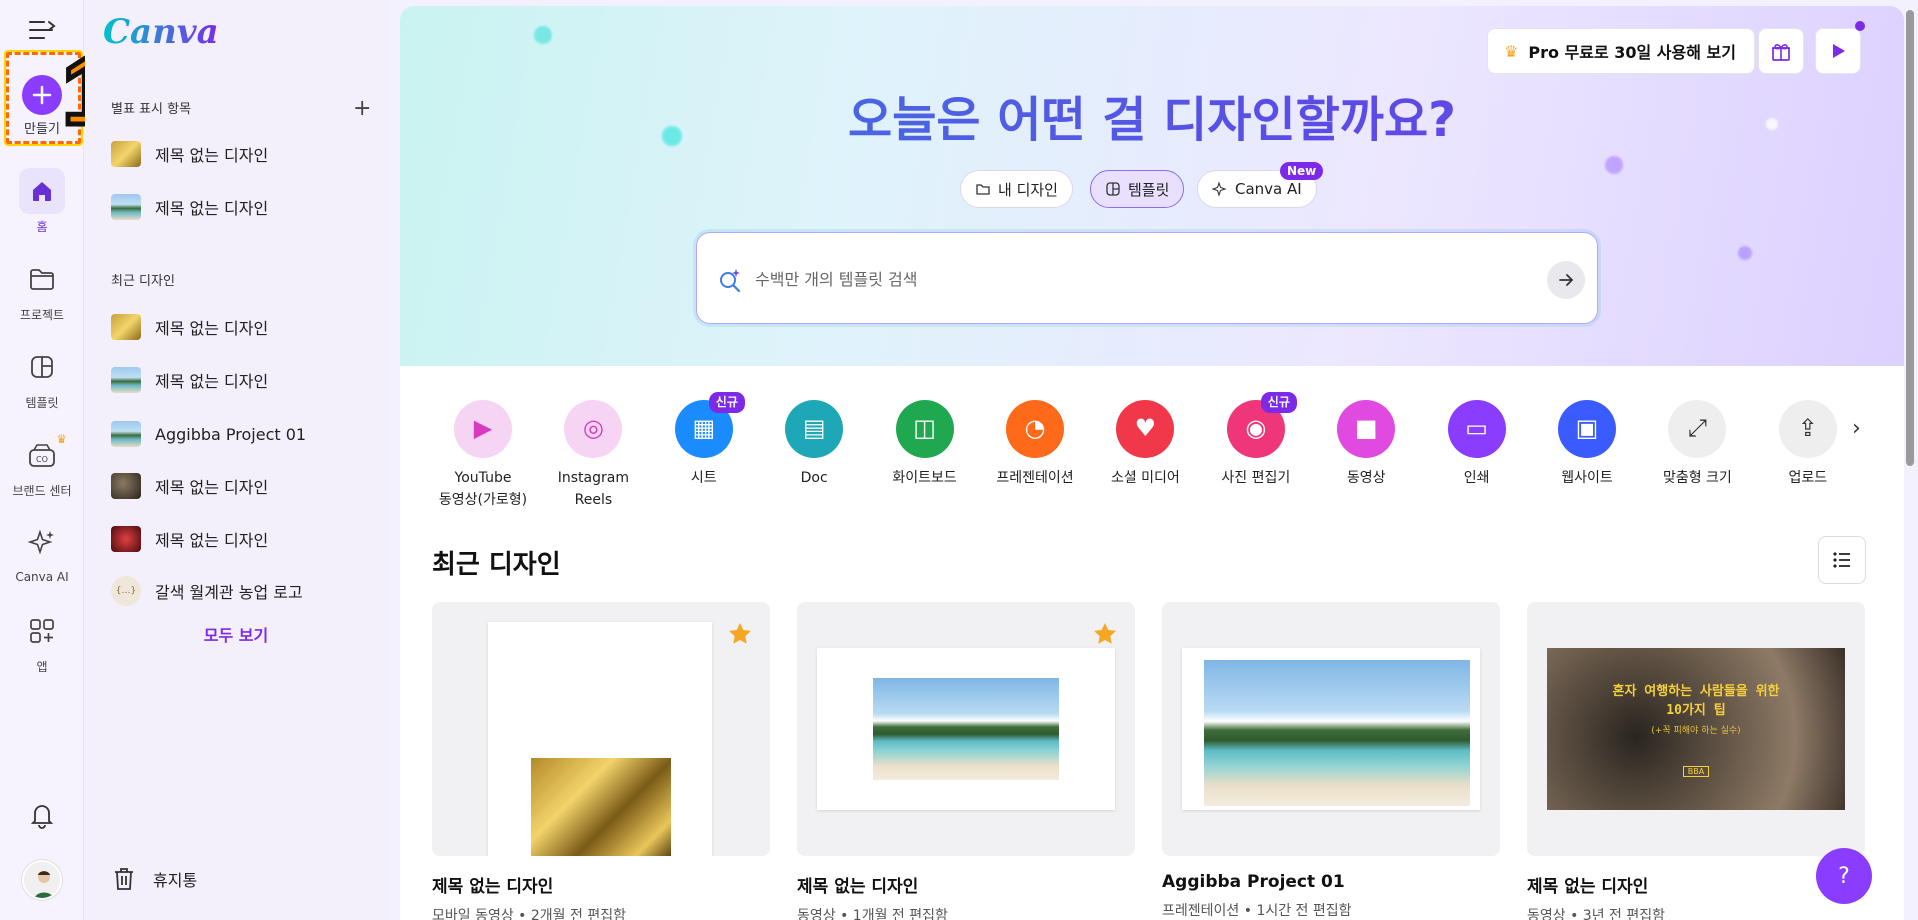 The image size is (1918, 920). Describe the element at coordinates (161, 32) in the screenshot. I see `canva-logo: Canva` at that location.